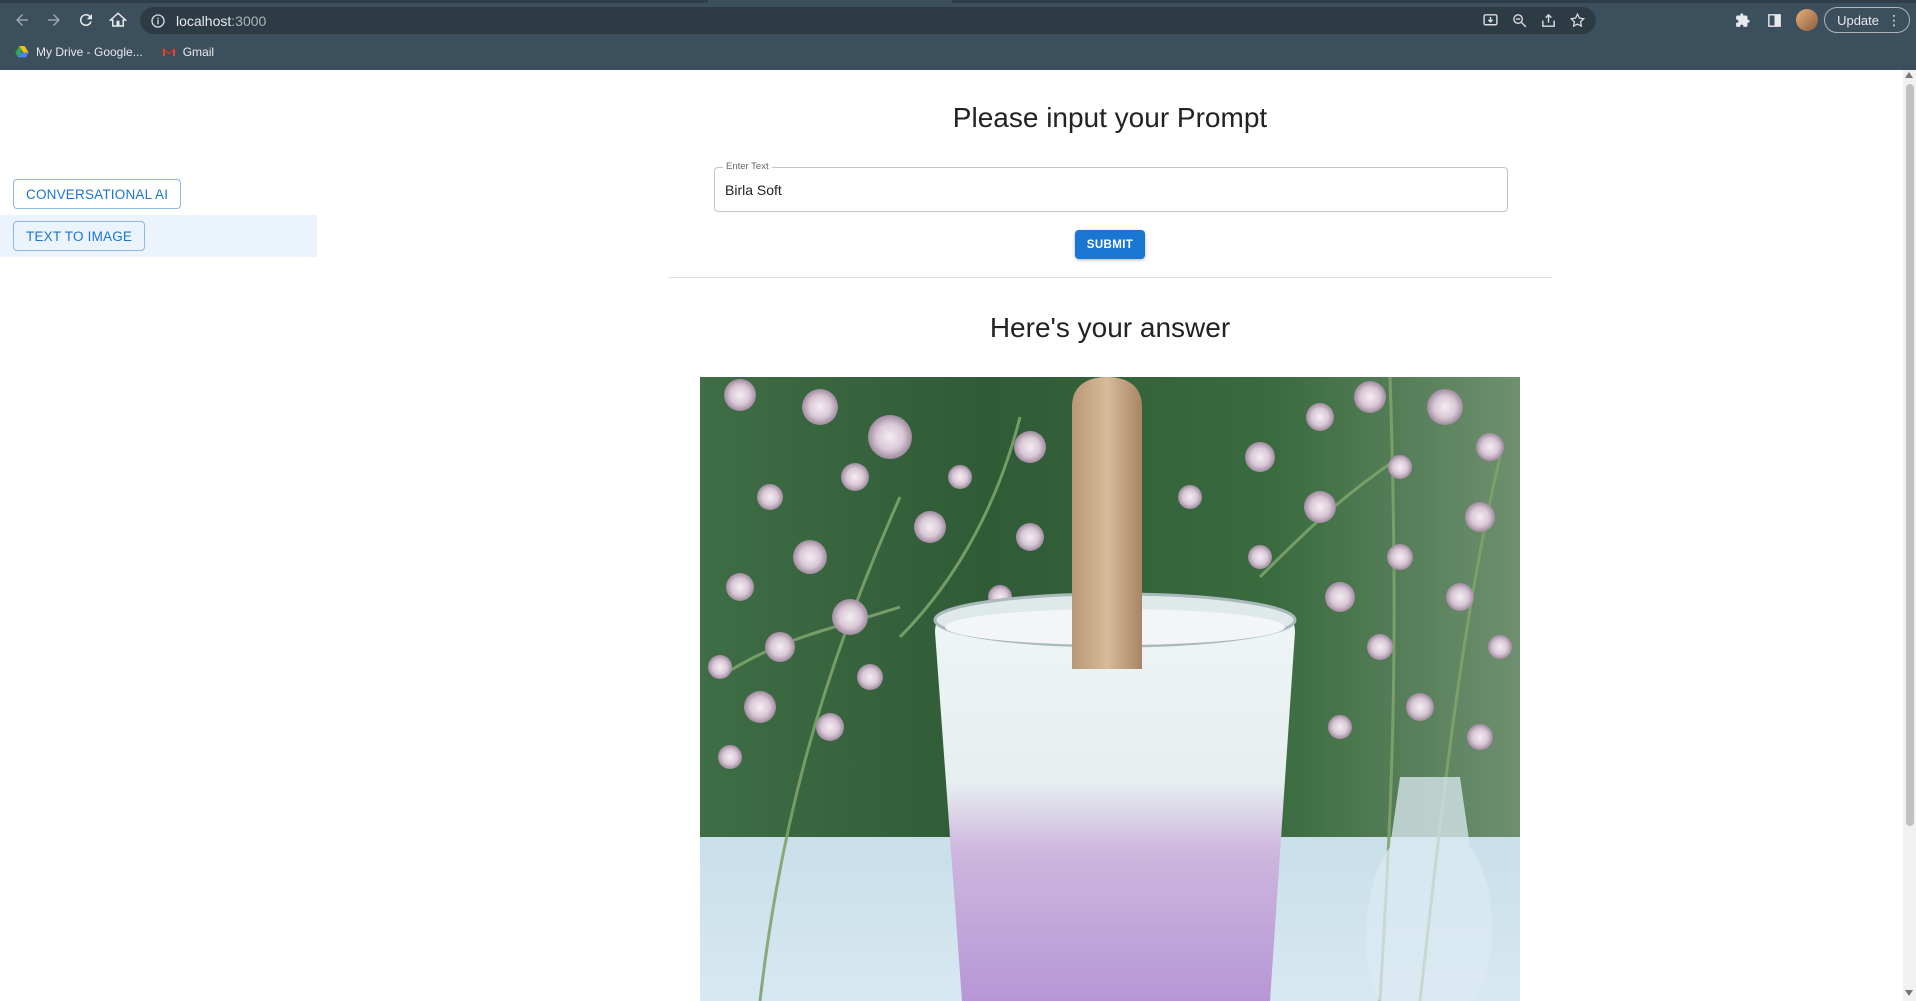 The image size is (1916, 1001). I want to click on side-panel-icon, so click(1774, 20).